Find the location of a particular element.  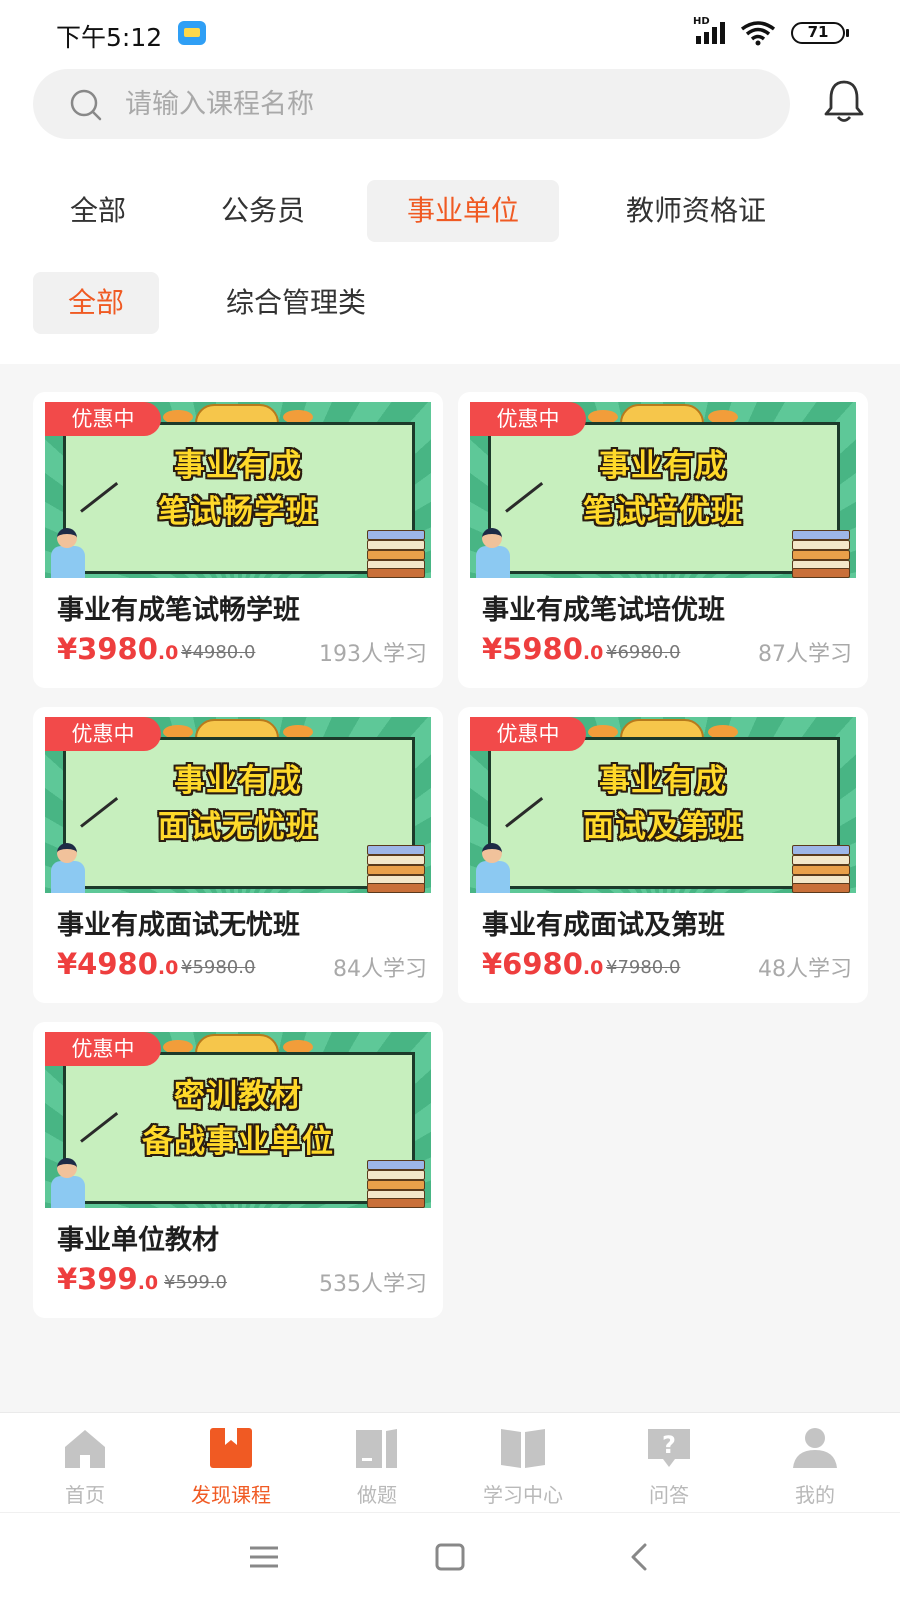

student-count: 535人学习 is located at coordinates (373, 1284).